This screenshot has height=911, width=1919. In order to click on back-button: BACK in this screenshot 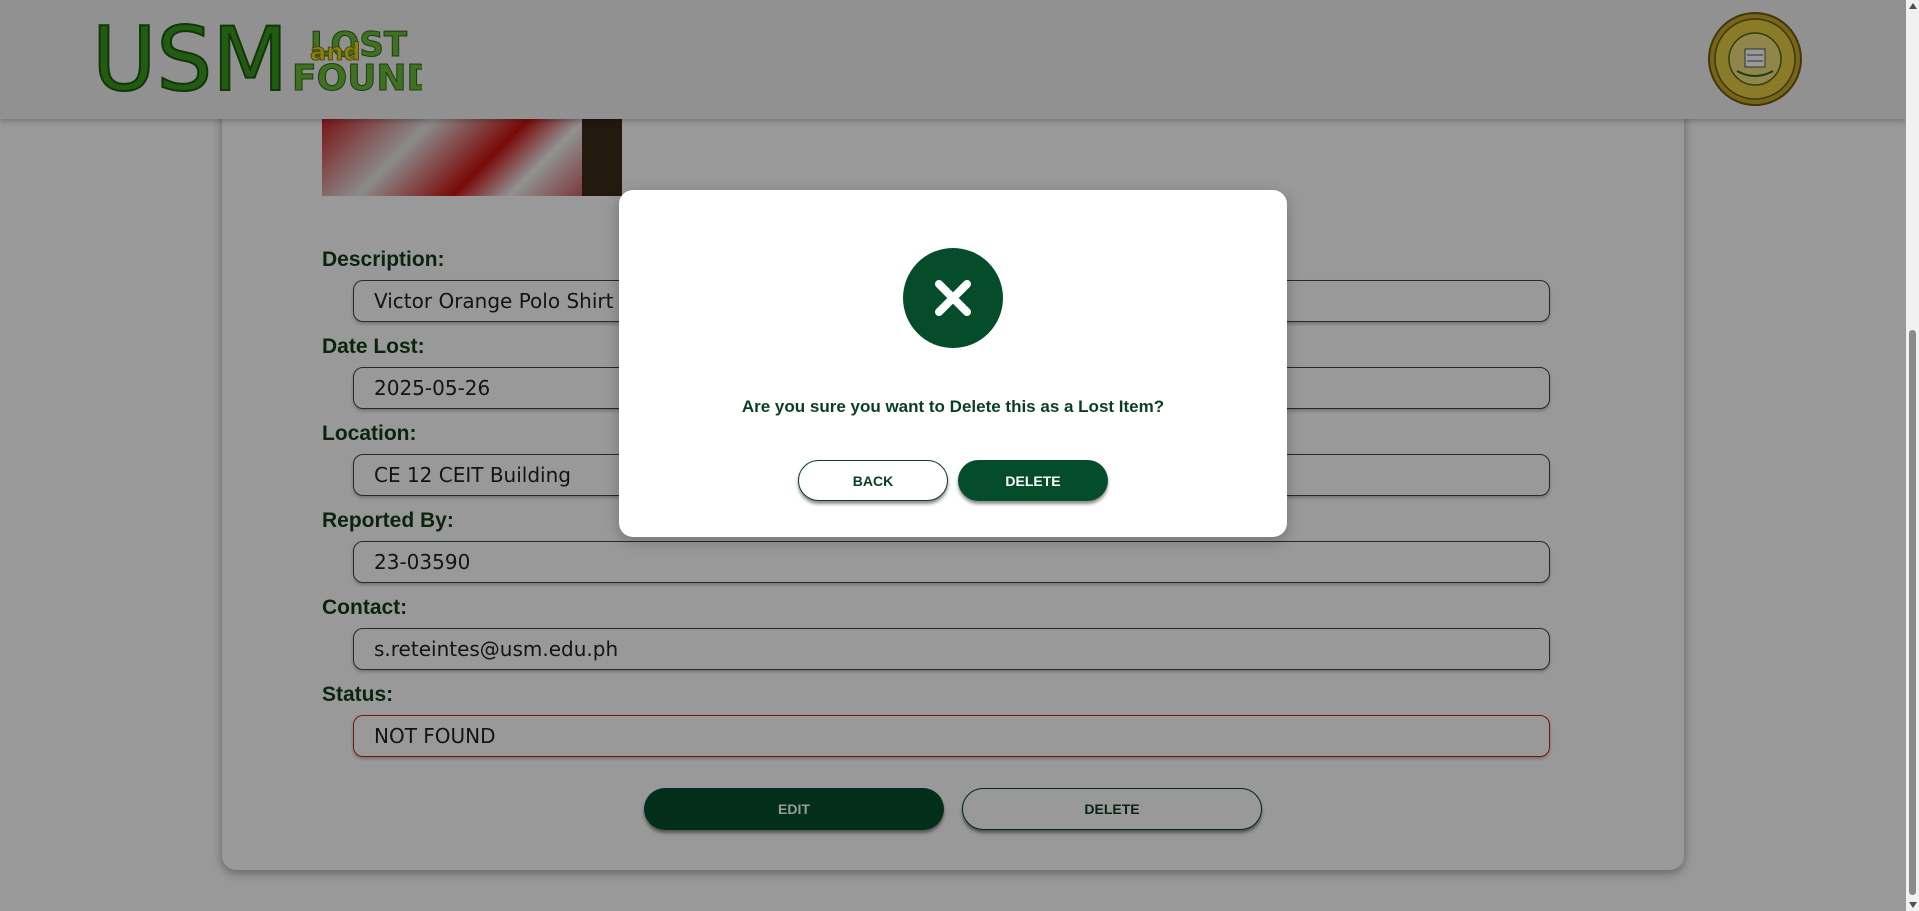, I will do `click(873, 480)`.